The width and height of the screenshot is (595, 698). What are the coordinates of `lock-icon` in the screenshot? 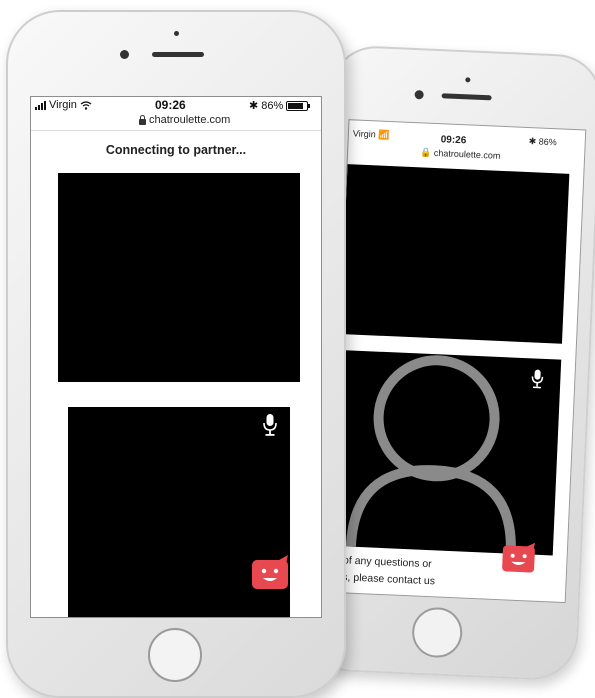 It's located at (142, 119).